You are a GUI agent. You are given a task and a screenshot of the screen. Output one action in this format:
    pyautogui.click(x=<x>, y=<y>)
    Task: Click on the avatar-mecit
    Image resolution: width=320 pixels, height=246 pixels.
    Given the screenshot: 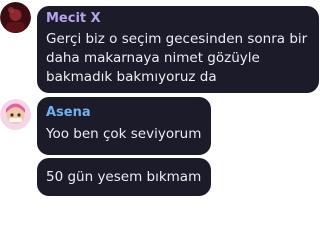 What is the action you would take?
    pyautogui.click(x=15, y=17)
    